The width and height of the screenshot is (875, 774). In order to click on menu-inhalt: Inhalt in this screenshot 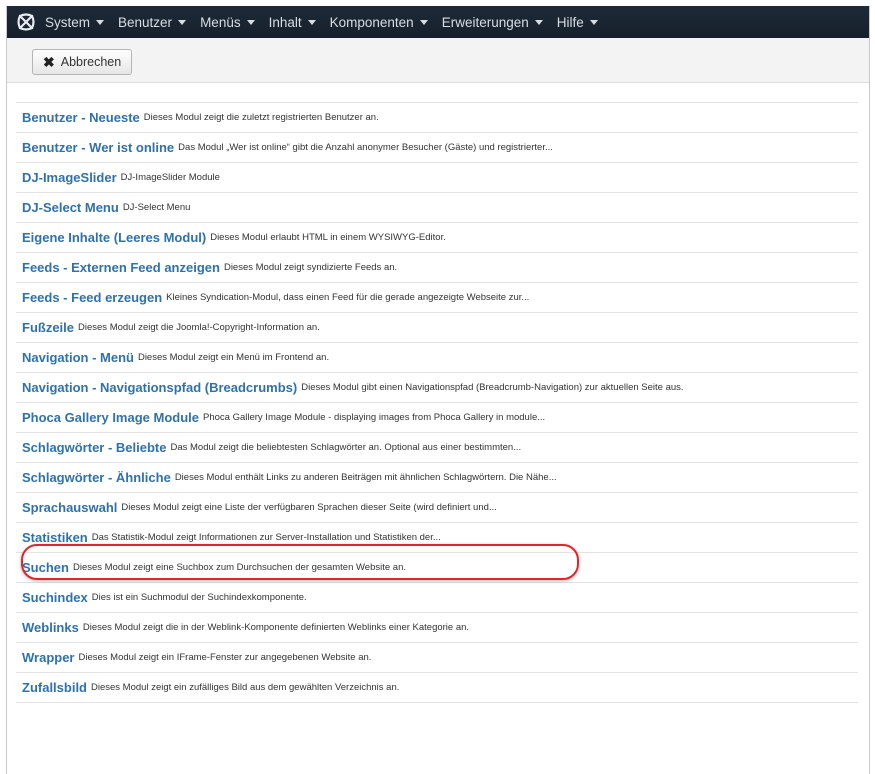, I will do `click(292, 22)`.